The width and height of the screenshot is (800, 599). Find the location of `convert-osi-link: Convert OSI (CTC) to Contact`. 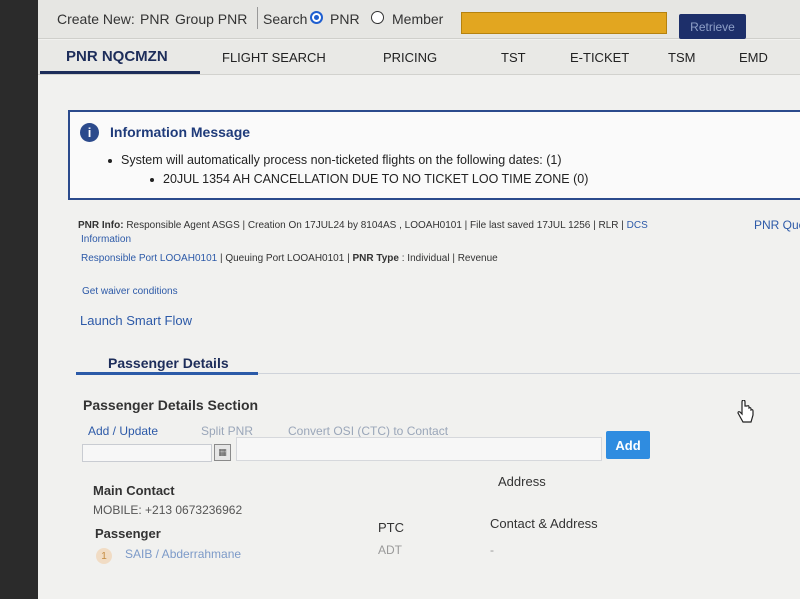

convert-osi-link: Convert OSI (CTC) to Contact is located at coordinates (368, 431).